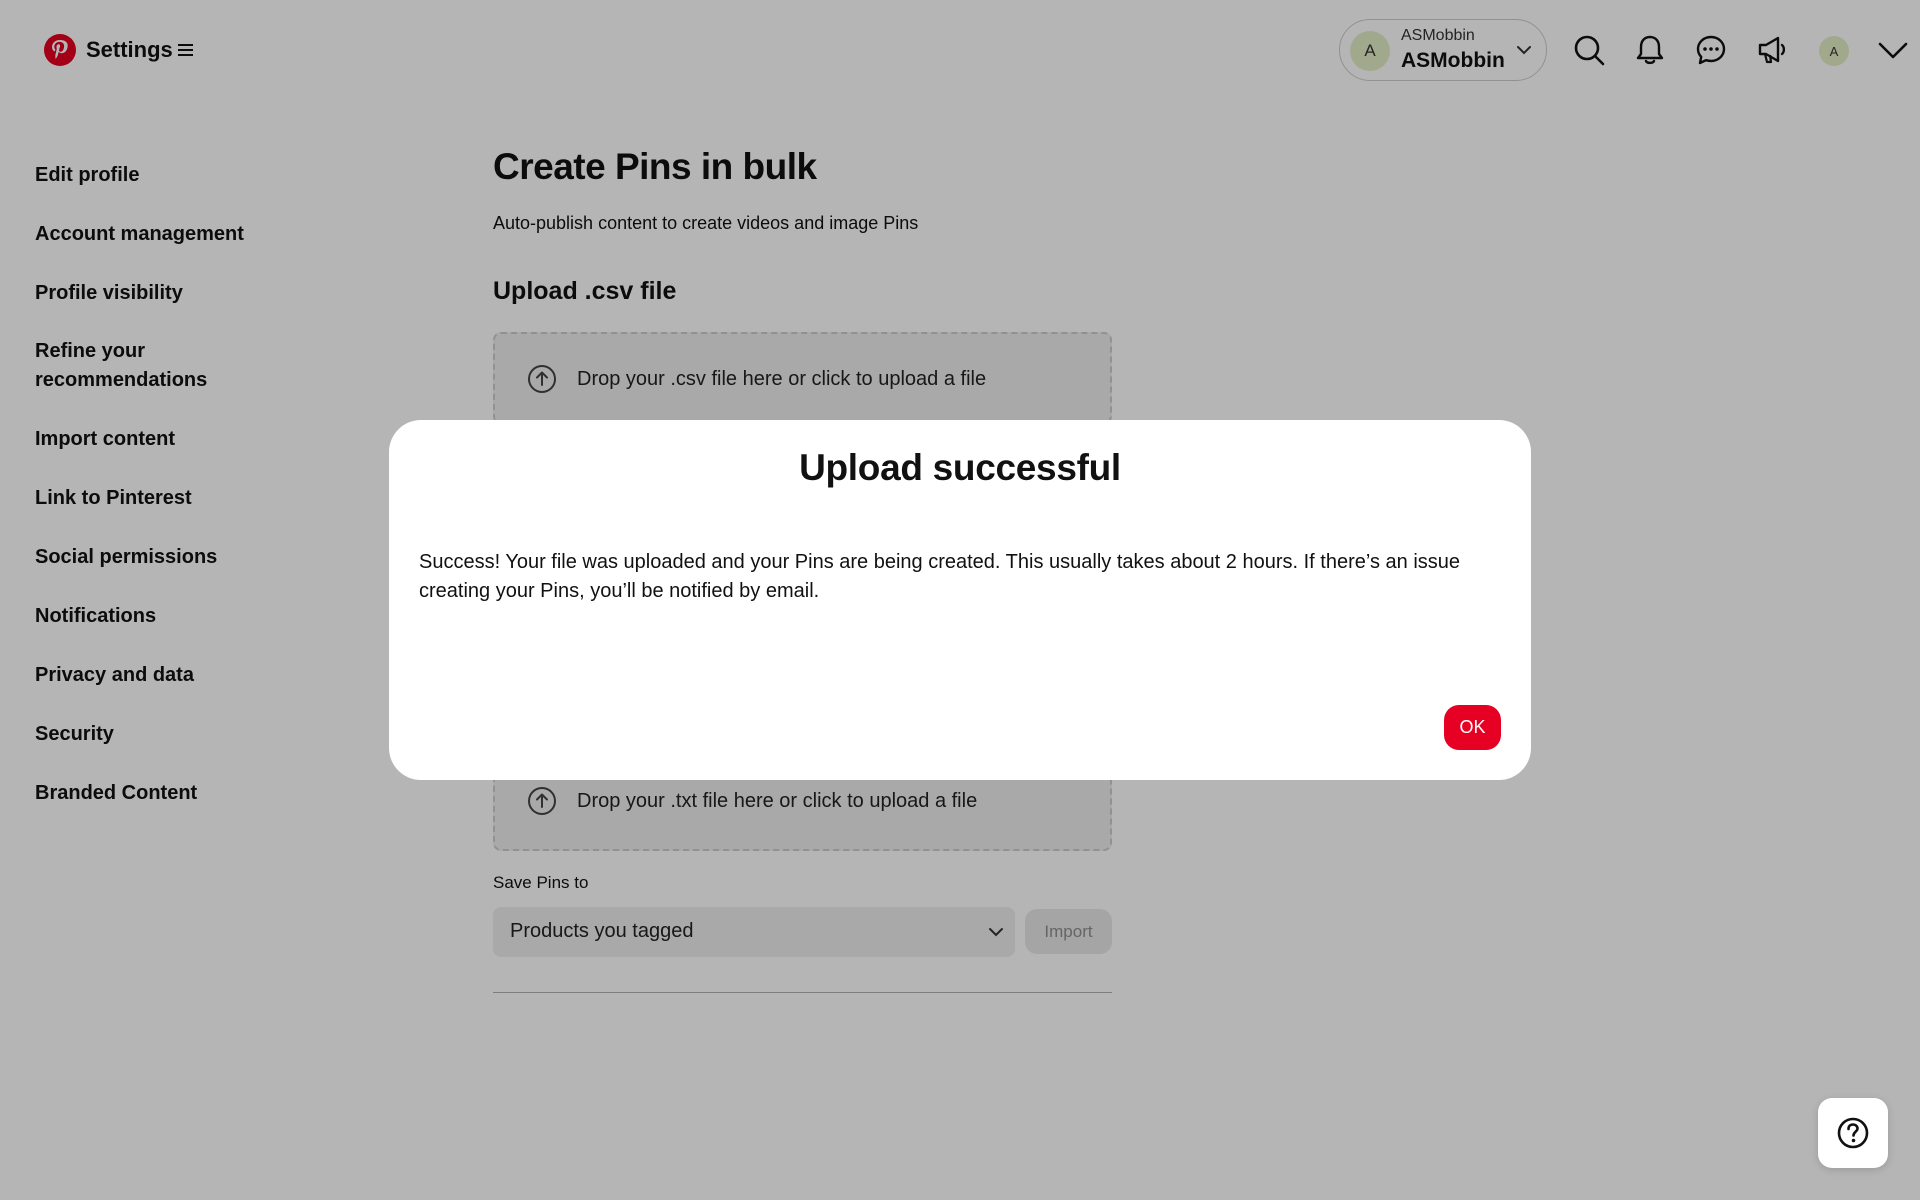 The width and height of the screenshot is (1920, 1200). Describe the element at coordinates (1472, 727) in the screenshot. I see `ok-button: OK` at that location.